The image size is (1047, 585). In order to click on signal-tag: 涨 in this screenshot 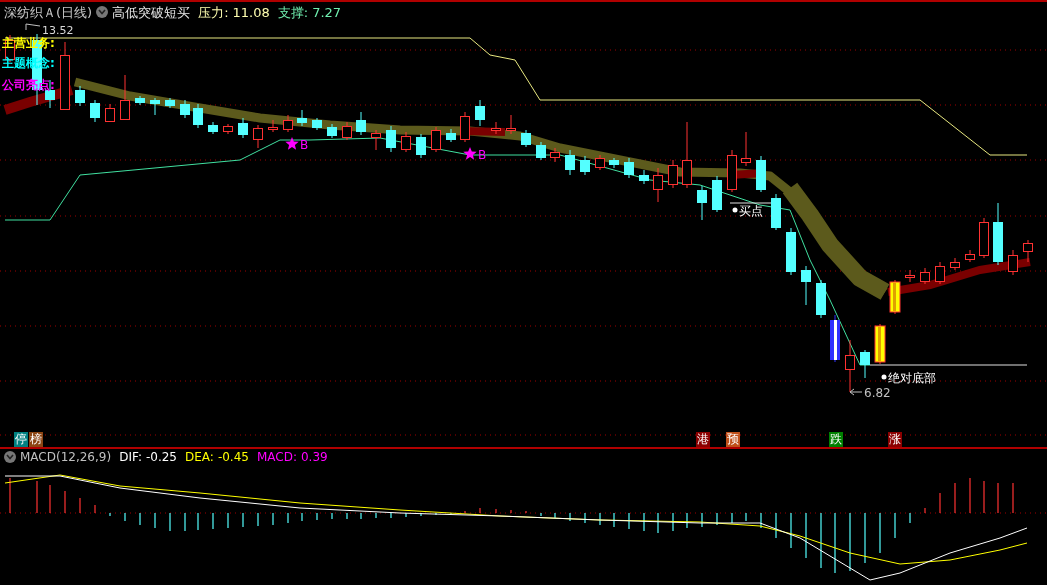, I will do `click(895, 439)`.